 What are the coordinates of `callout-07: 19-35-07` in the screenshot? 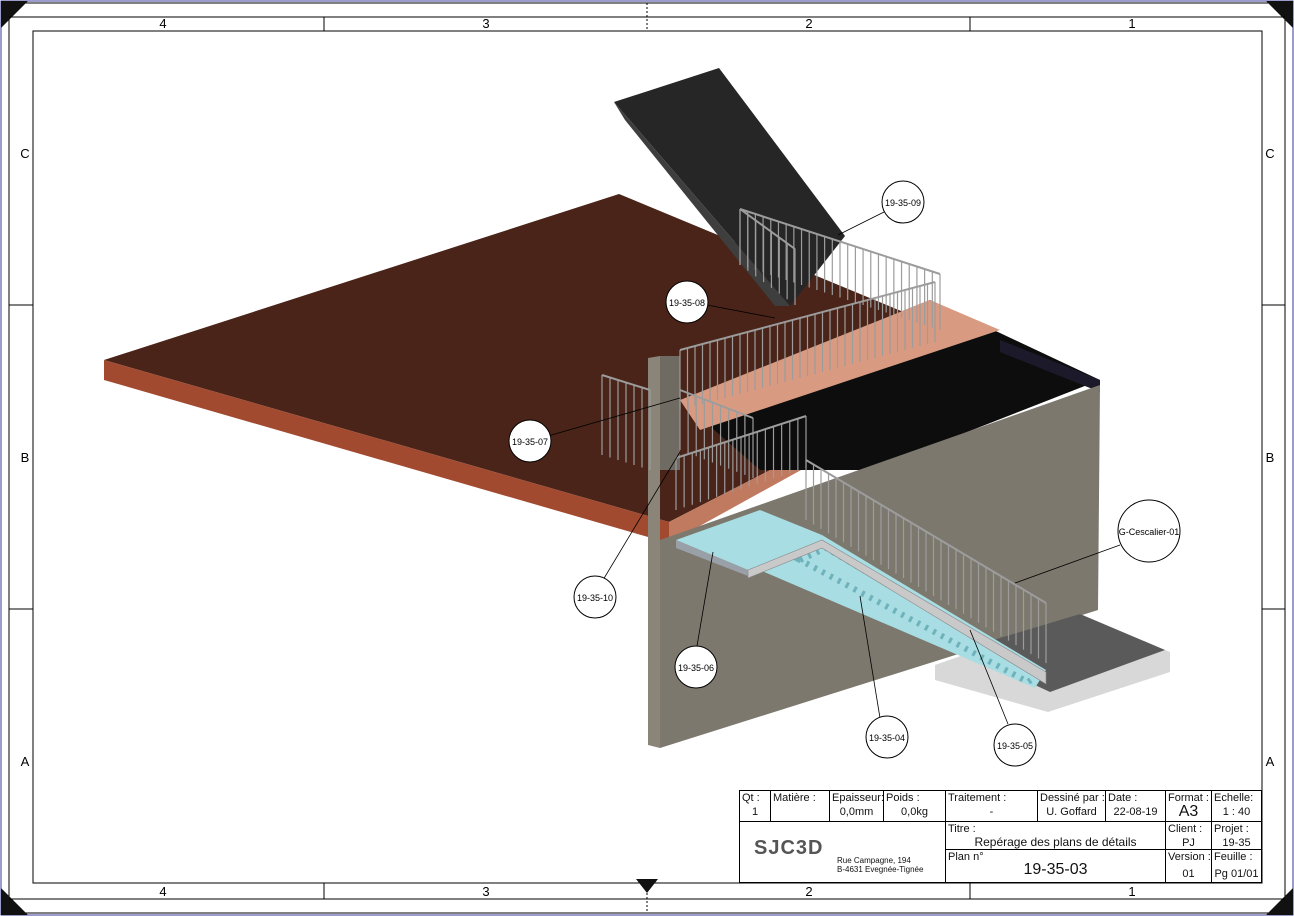 It's located at (530, 441).